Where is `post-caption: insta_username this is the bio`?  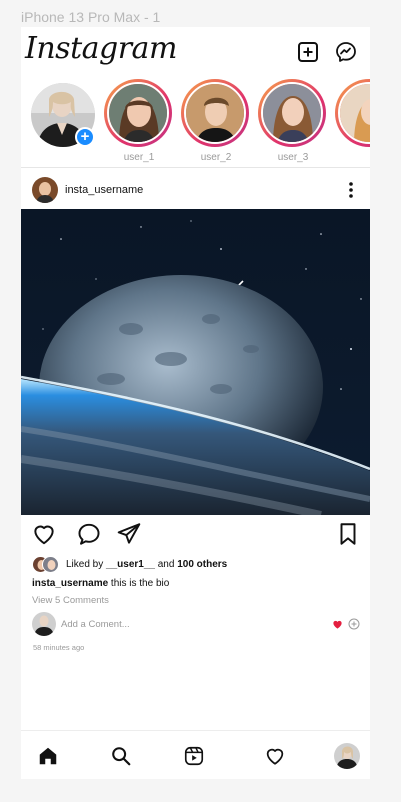
post-caption: insta_username this is the bio is located at coordinates (100, 583).